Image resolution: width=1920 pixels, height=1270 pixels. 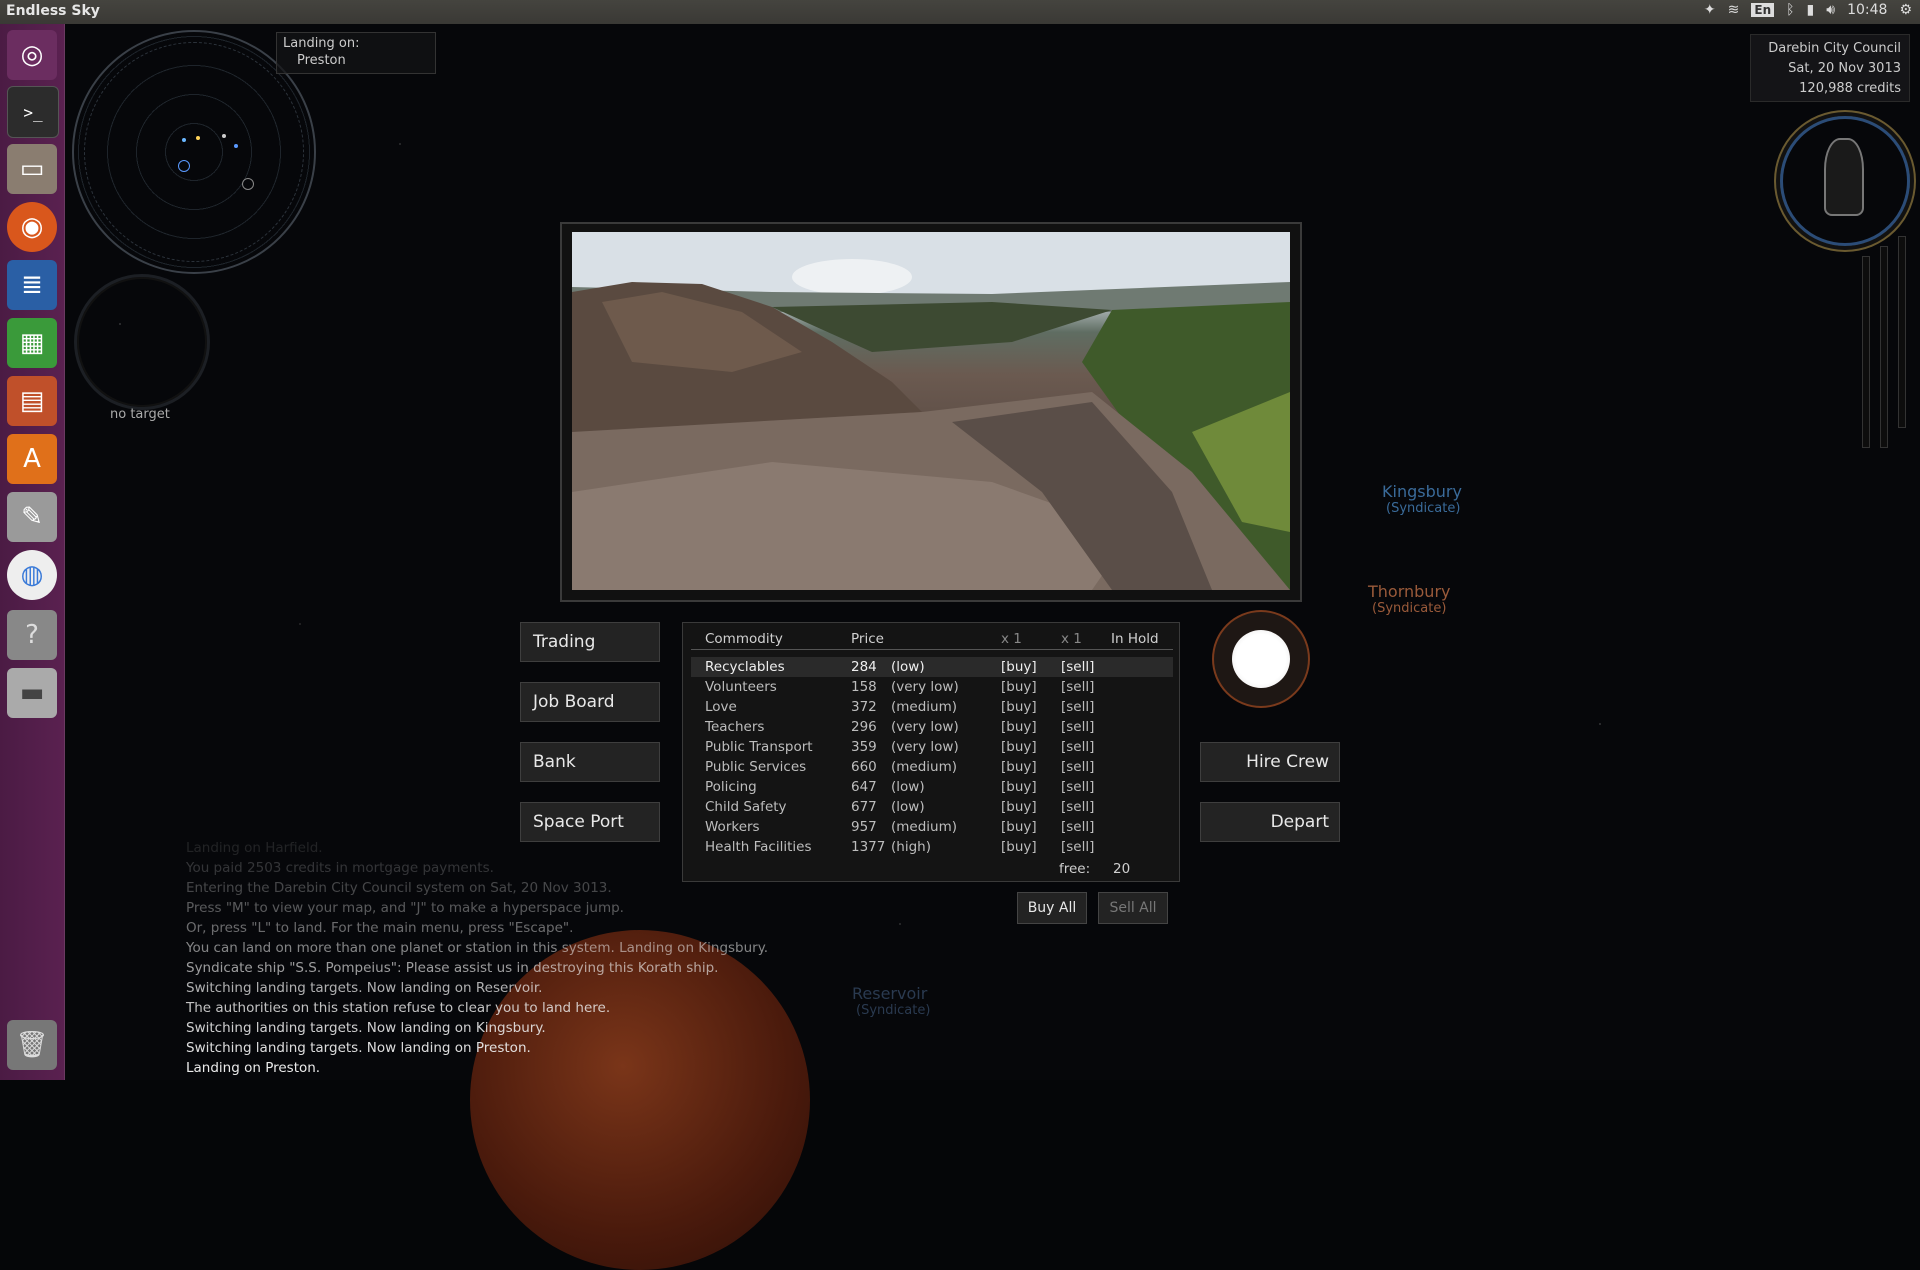 I want to click on commodity-row: Child Safety 677 (low) [buy] [sell], so click(x=932, y=807).